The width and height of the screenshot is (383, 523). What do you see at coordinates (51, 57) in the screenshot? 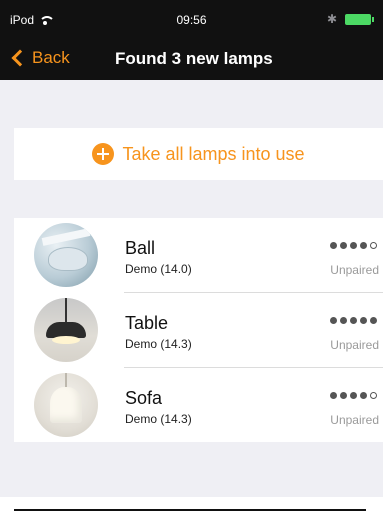
I see `back-label: Back` at bounding box center [51, 57].